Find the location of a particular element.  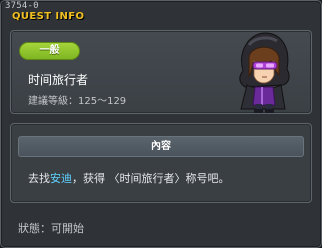

content-header: 內容 is located at coordinates (161, 146).